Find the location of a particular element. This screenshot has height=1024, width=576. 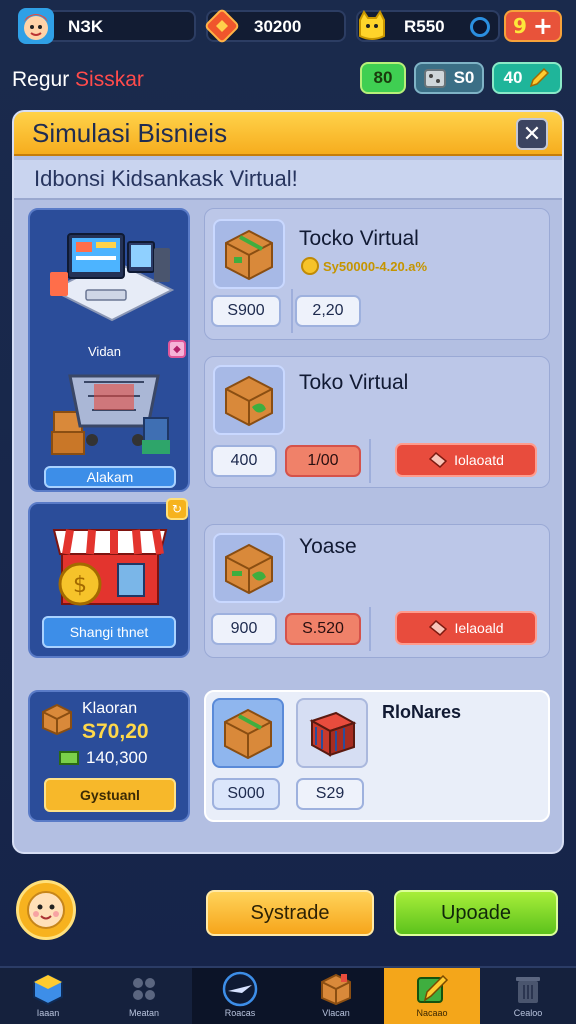

price-field: S900 is located at coordinates (246, 311).